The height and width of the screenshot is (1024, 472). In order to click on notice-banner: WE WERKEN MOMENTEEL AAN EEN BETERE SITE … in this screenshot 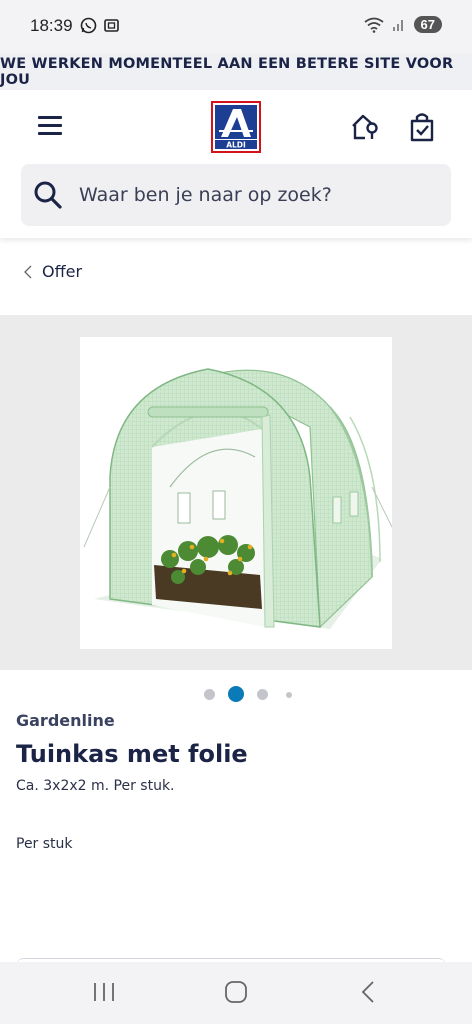, I will do `click(236, 72)`.